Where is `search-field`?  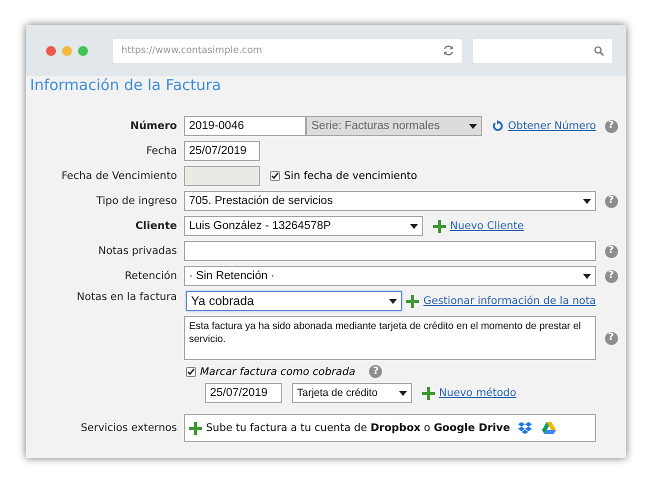
search-field is located at coordinates (542, 50).